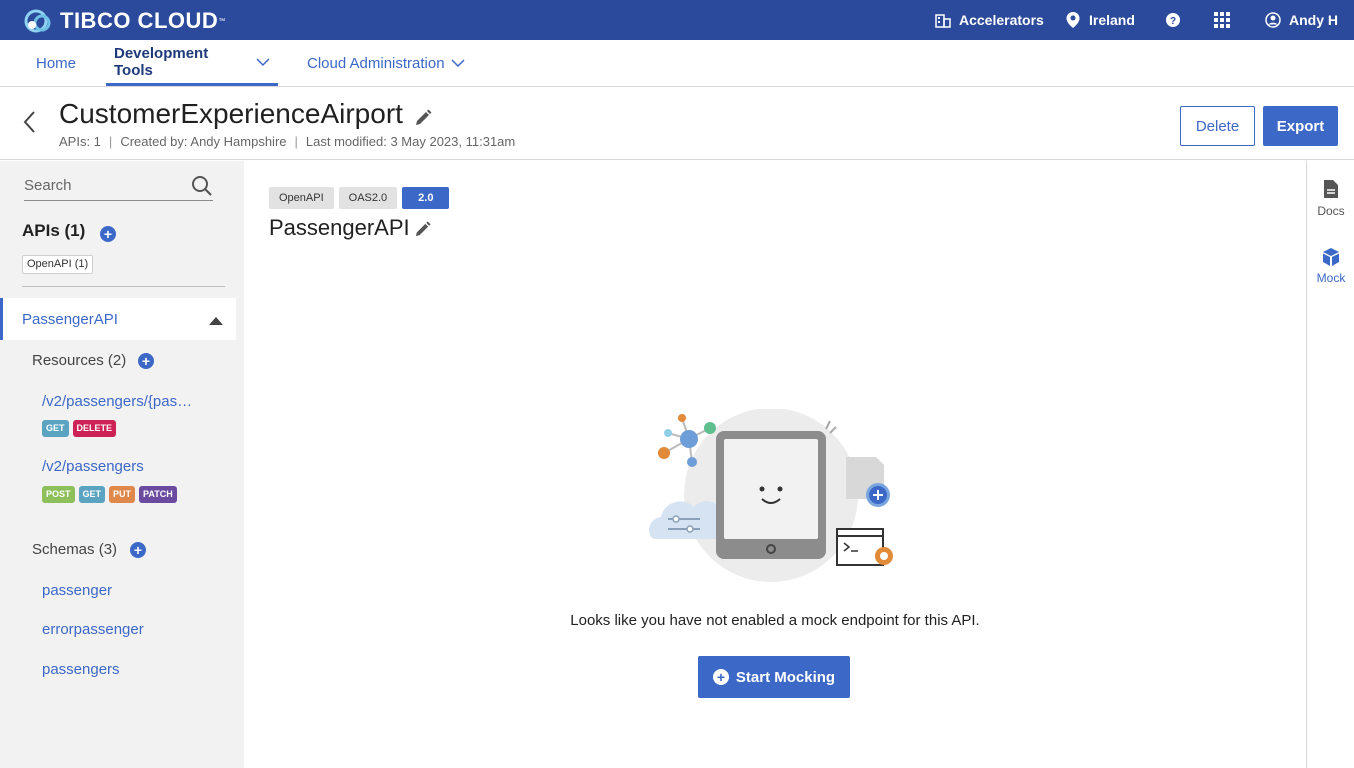 This screenshot has width=1354, height=768. What do you see at coordinates (368, 198) in the screenshot?
I see `tag-oas-version: OAS2.0` at bounding box center [368, 198].